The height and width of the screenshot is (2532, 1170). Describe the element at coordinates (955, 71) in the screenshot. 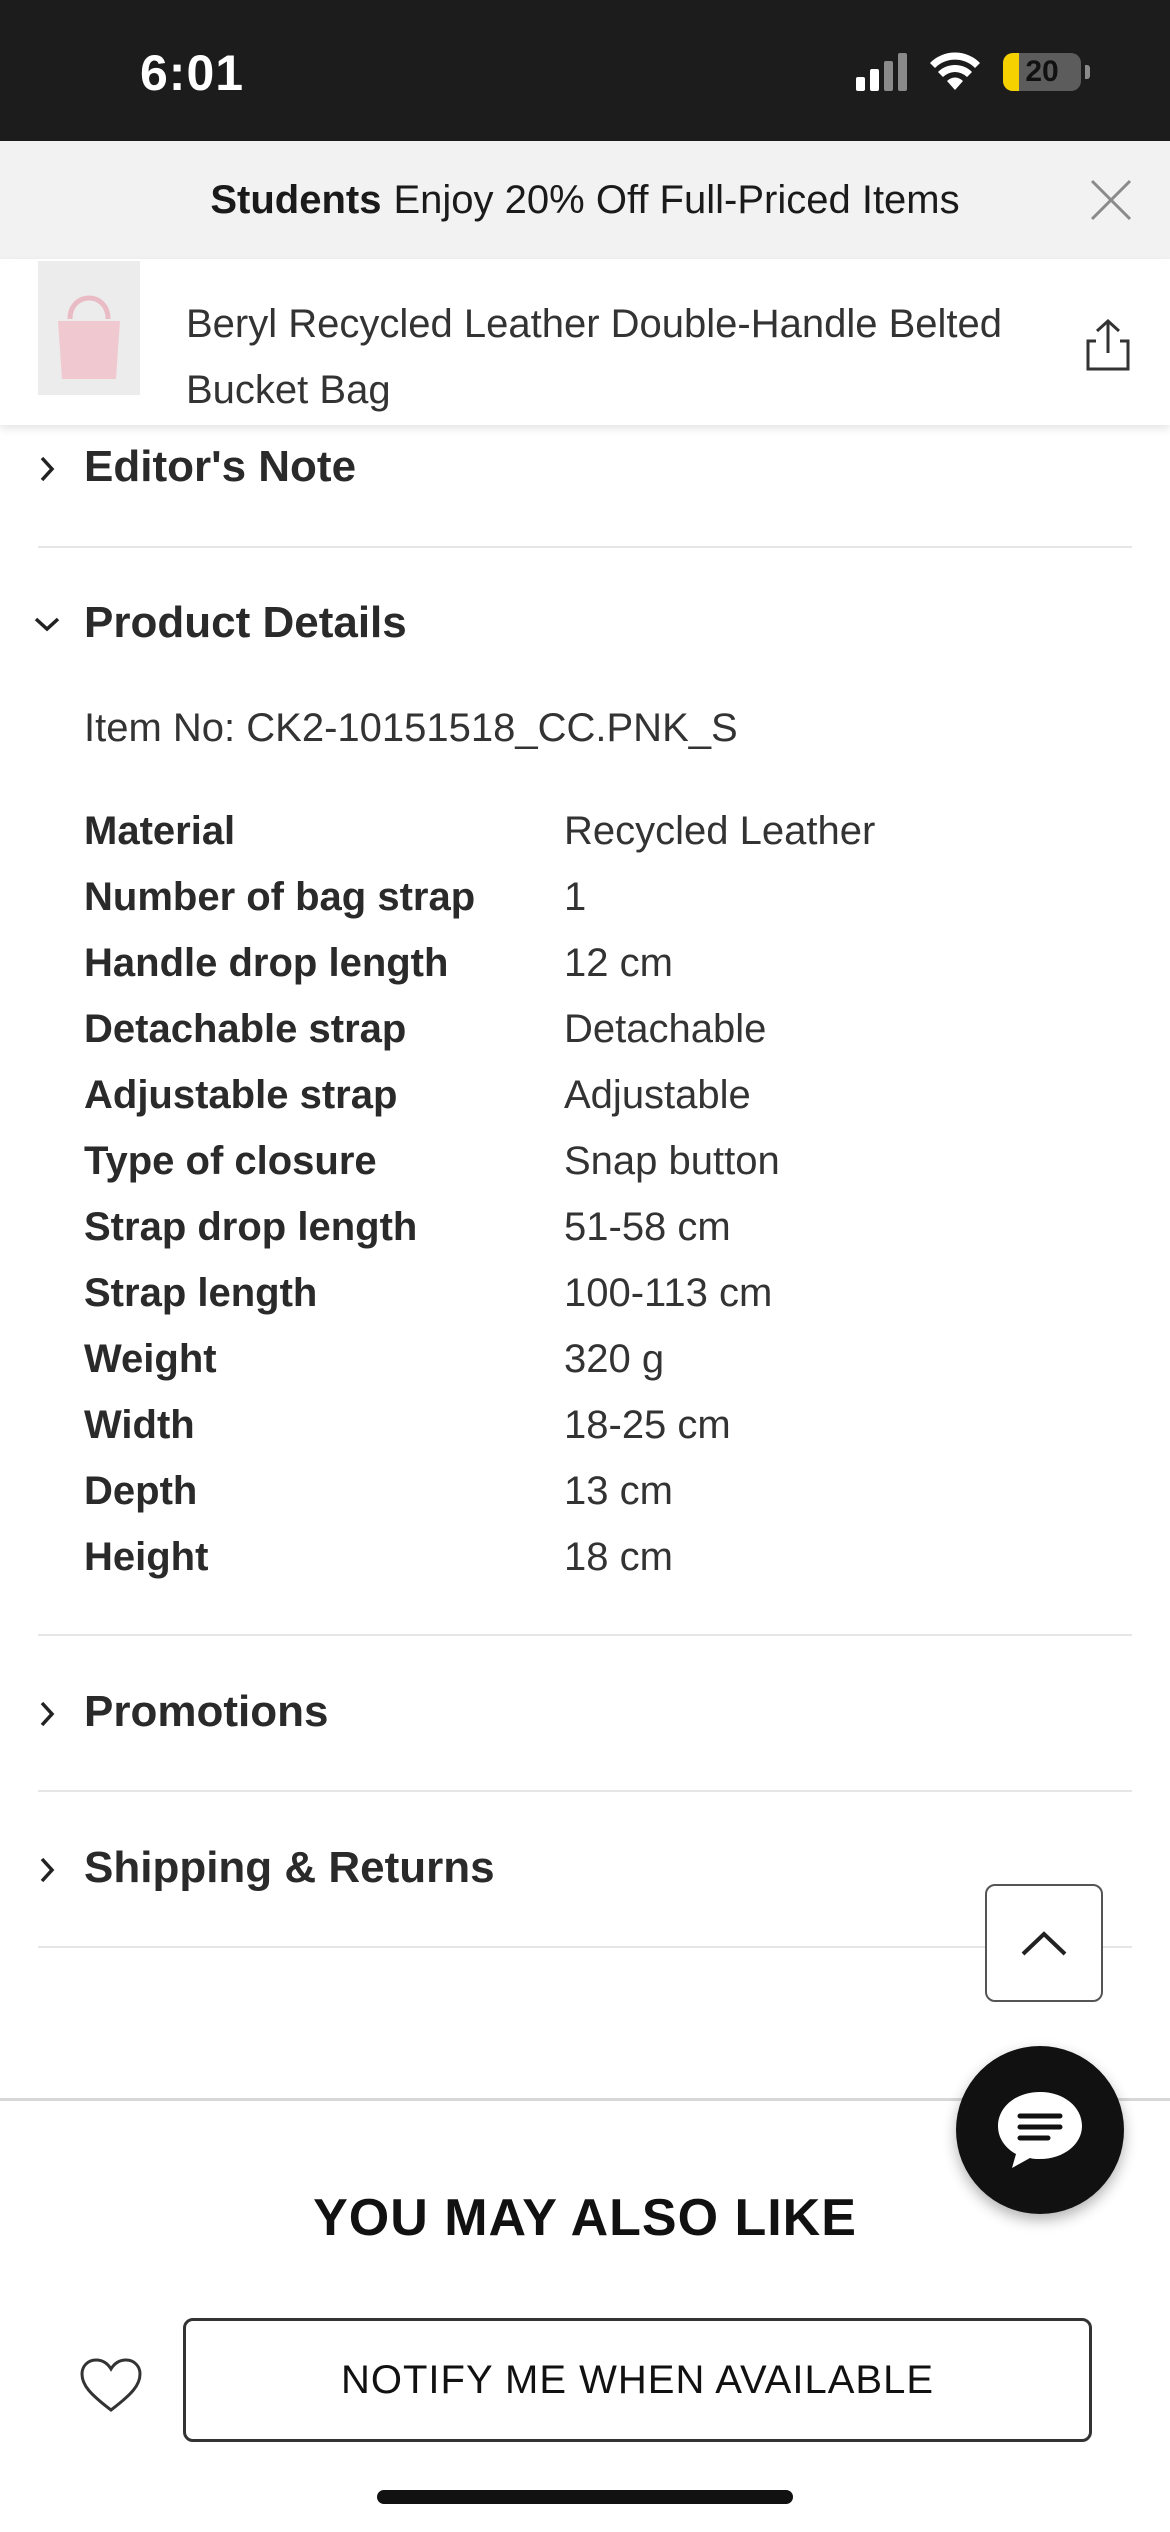

I see `wifi-icon` at that location.